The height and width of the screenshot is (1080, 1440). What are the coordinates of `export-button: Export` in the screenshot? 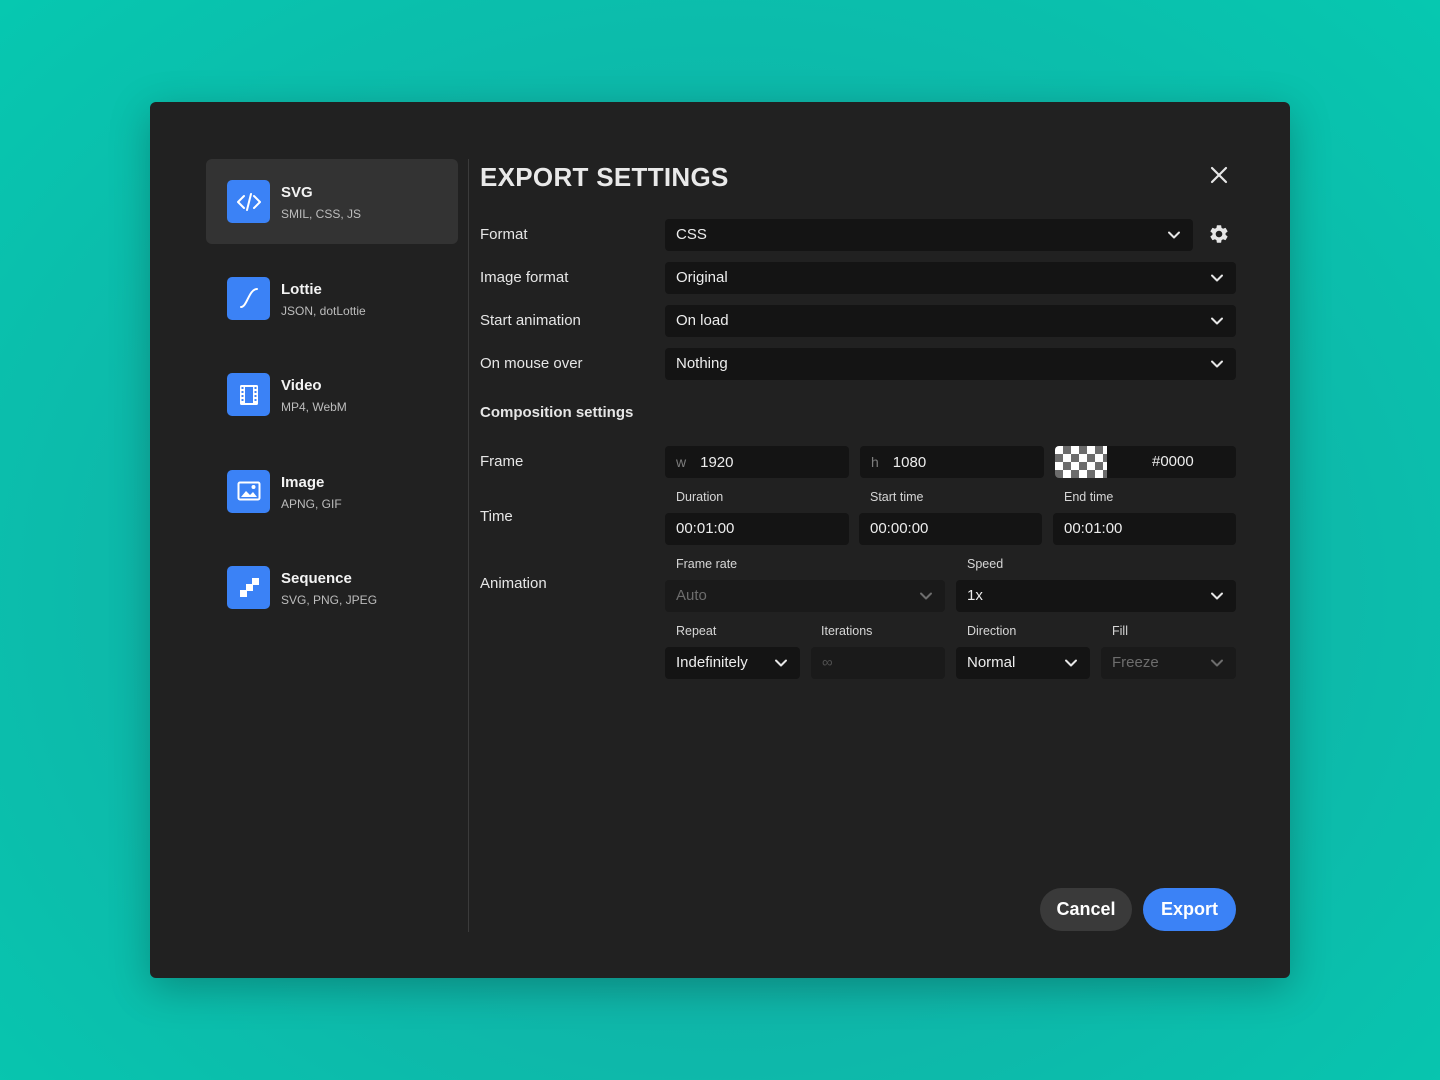 It's located at (1189, 909).